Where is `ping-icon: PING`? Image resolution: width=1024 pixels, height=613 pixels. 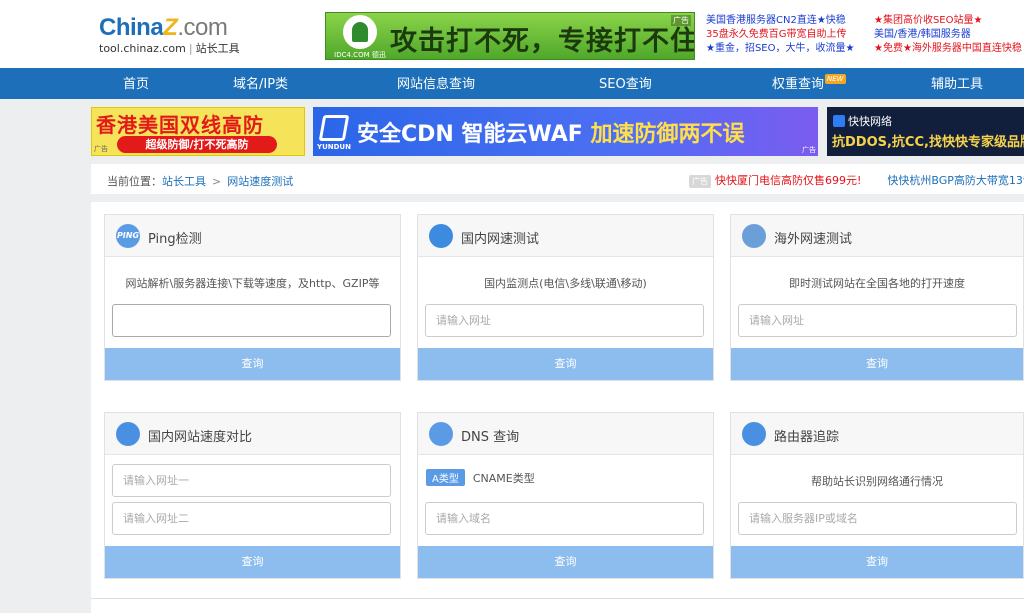
ping-icon: PING is located at coordinates (128, 236).